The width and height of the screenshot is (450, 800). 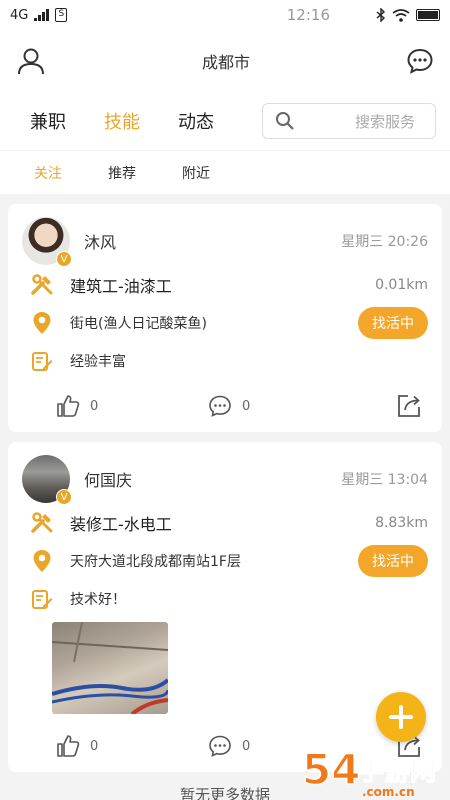 What do you see at coordinates (428, 15) in the screenshot?
I see `battery-icon` at bounding box center [428, 15].